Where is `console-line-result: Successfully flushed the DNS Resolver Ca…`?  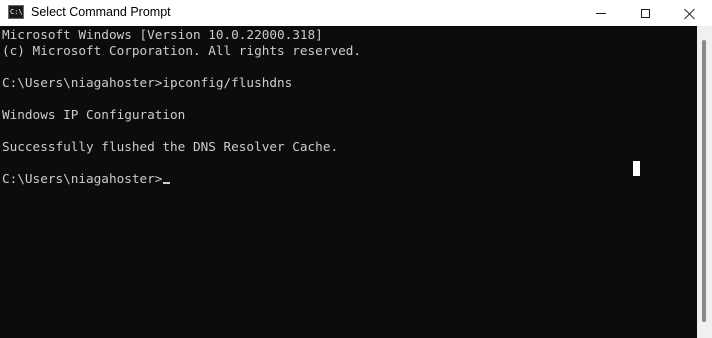
console-line-result: Successfully flushed the DNS Resolver Ca… is located at coordinates (170, 146).